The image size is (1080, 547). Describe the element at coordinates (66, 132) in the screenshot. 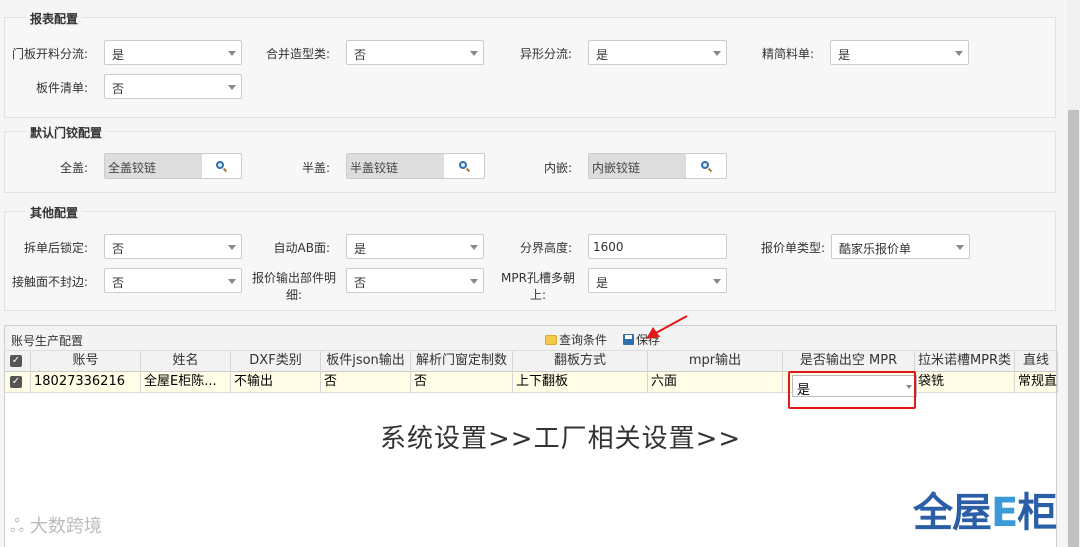

I see `hinge-config-legend: 默认门铰配置` at that location.